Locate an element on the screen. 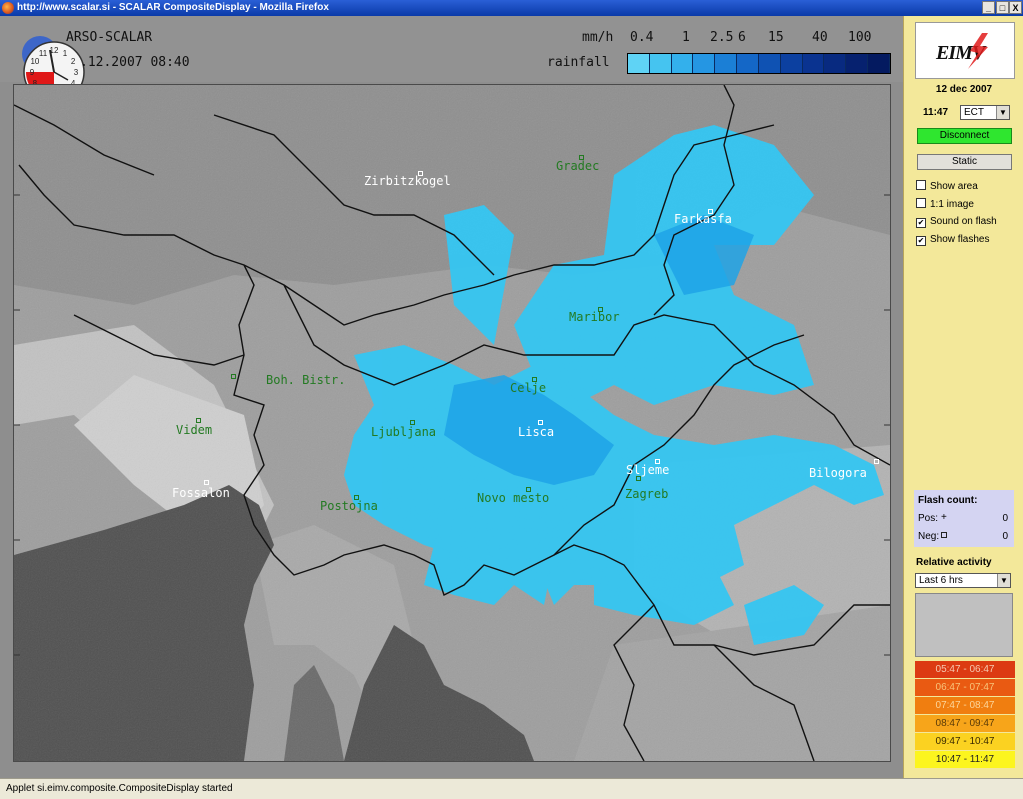  option-label: 1:1 image is located at coordinates (952, 204).